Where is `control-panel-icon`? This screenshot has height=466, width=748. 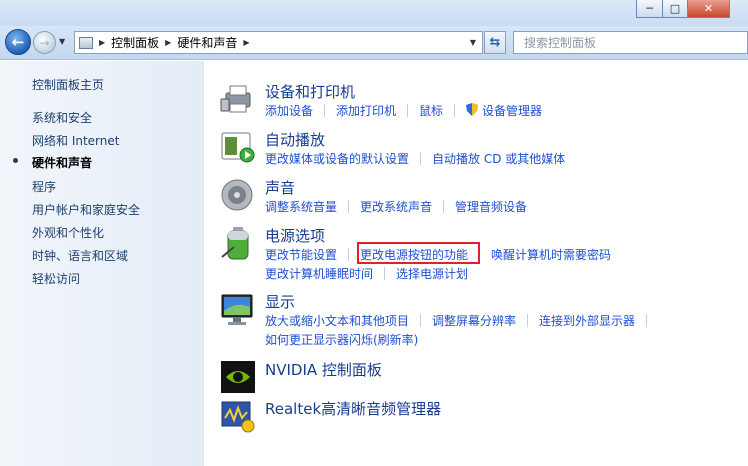
control-panel-icon is located at coordinates (86, 42).